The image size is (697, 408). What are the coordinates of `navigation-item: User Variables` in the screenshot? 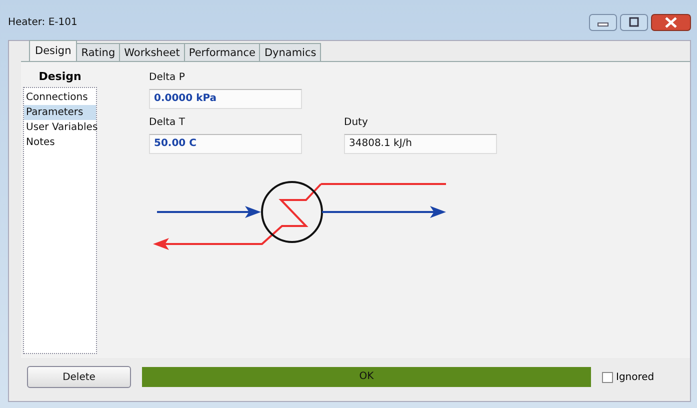 It's located at (60, 127).